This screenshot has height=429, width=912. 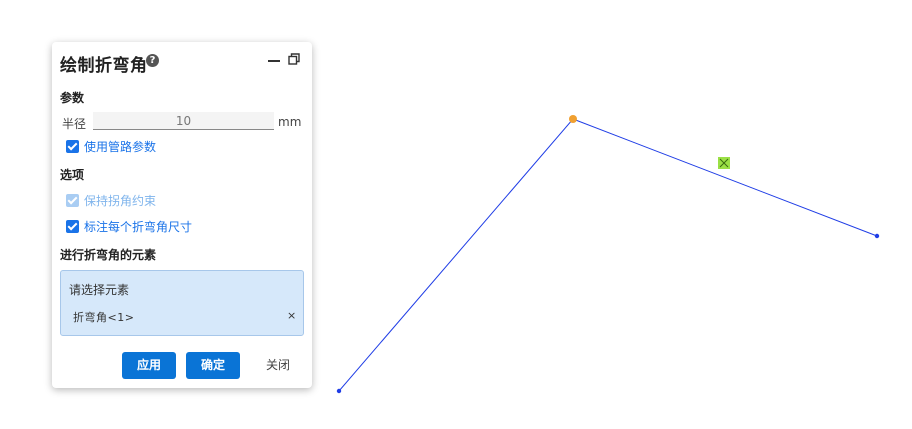 I want to click on selected-element: 折弯角<1>, so click(x=103, y=317).